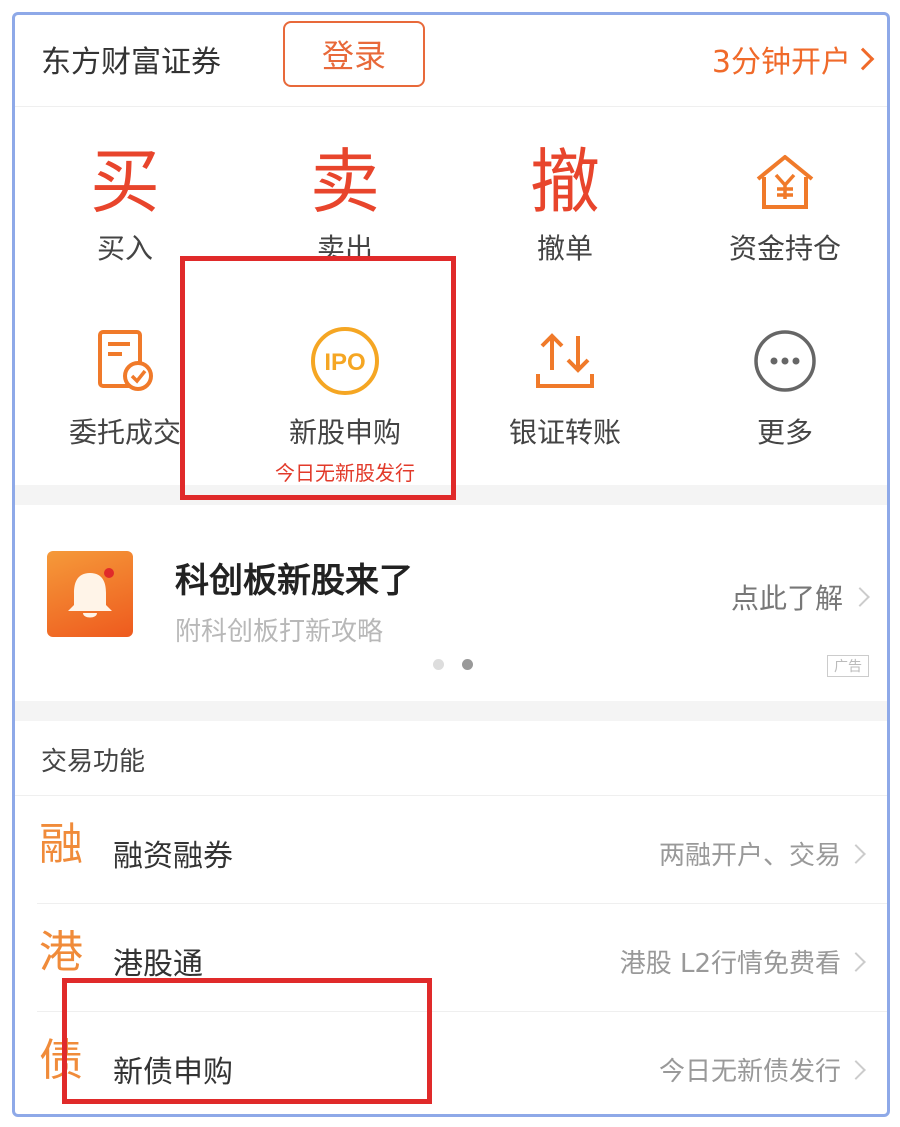  What do you see at coordinates (438, 664) in the screenshot?
I see `carousel-dot` at bounding box center [438, 664].